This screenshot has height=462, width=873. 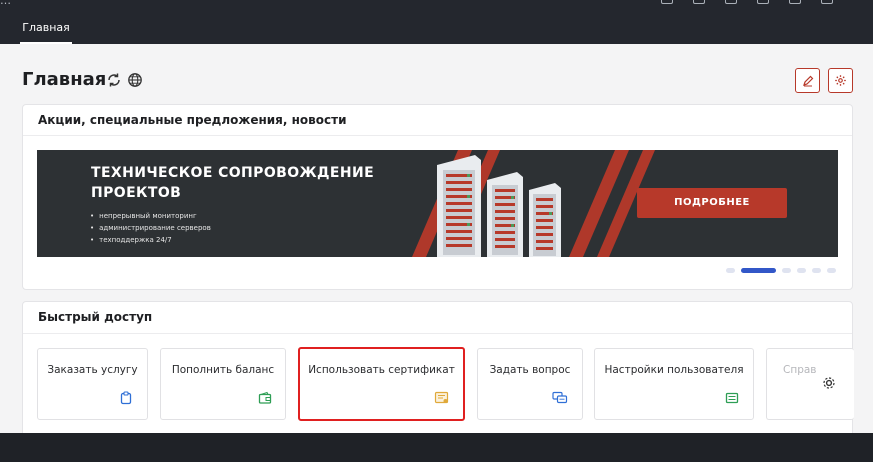 What do you see at coordinates (381, 384) in the screenshot?
I see `tile-use-certificate: Использовать сертификат` at bounding box center [381, 384].